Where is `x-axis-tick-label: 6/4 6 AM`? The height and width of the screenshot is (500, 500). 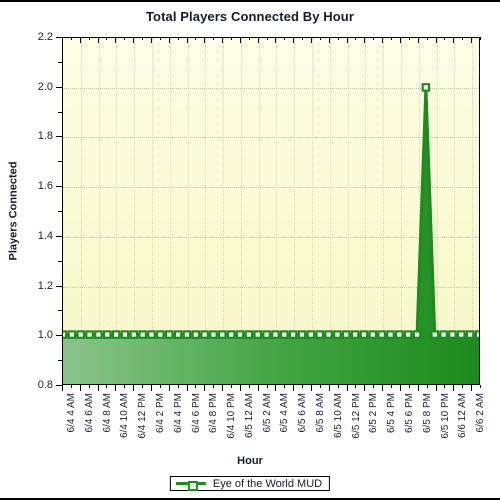
x-axis-tick-label: 6/4 6 AM is located at coordinates (89, 413).